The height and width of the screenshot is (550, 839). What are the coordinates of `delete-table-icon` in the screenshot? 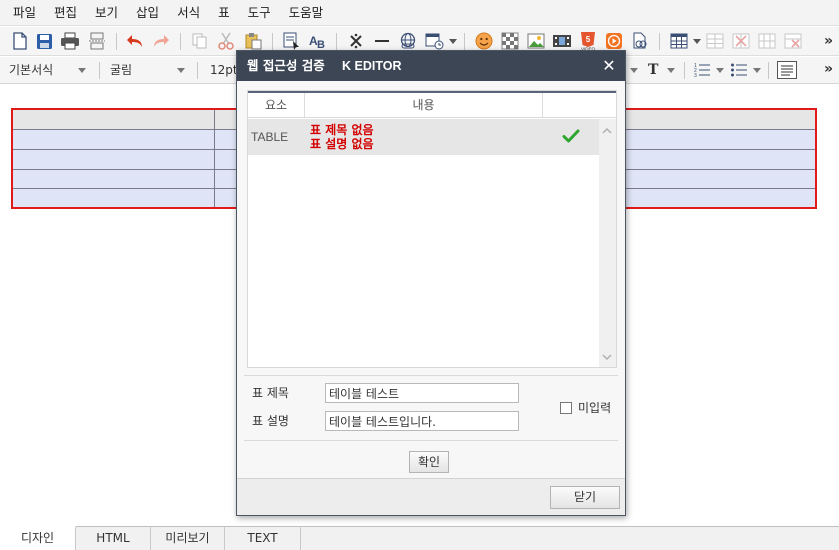 It's located at (793, 41).